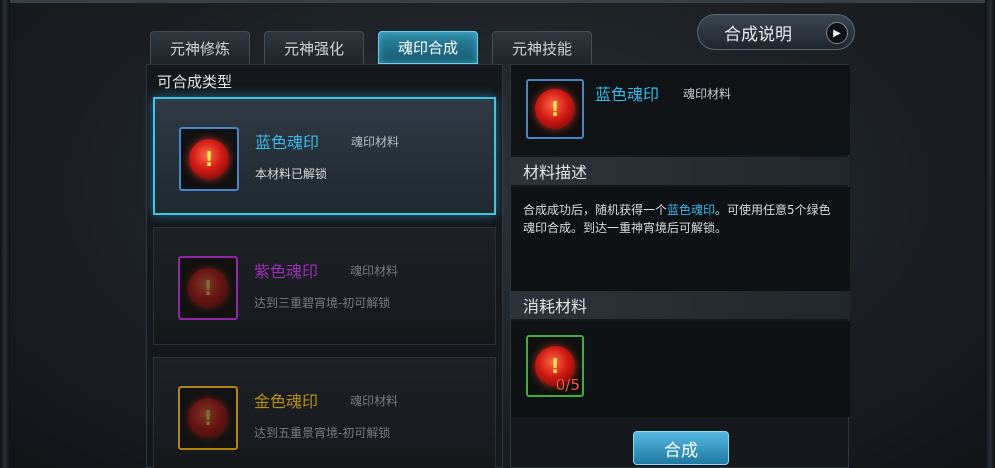 The image size is (995, 468). I want to click on cost-item-slot: ! 0/5, so click(555, 366).